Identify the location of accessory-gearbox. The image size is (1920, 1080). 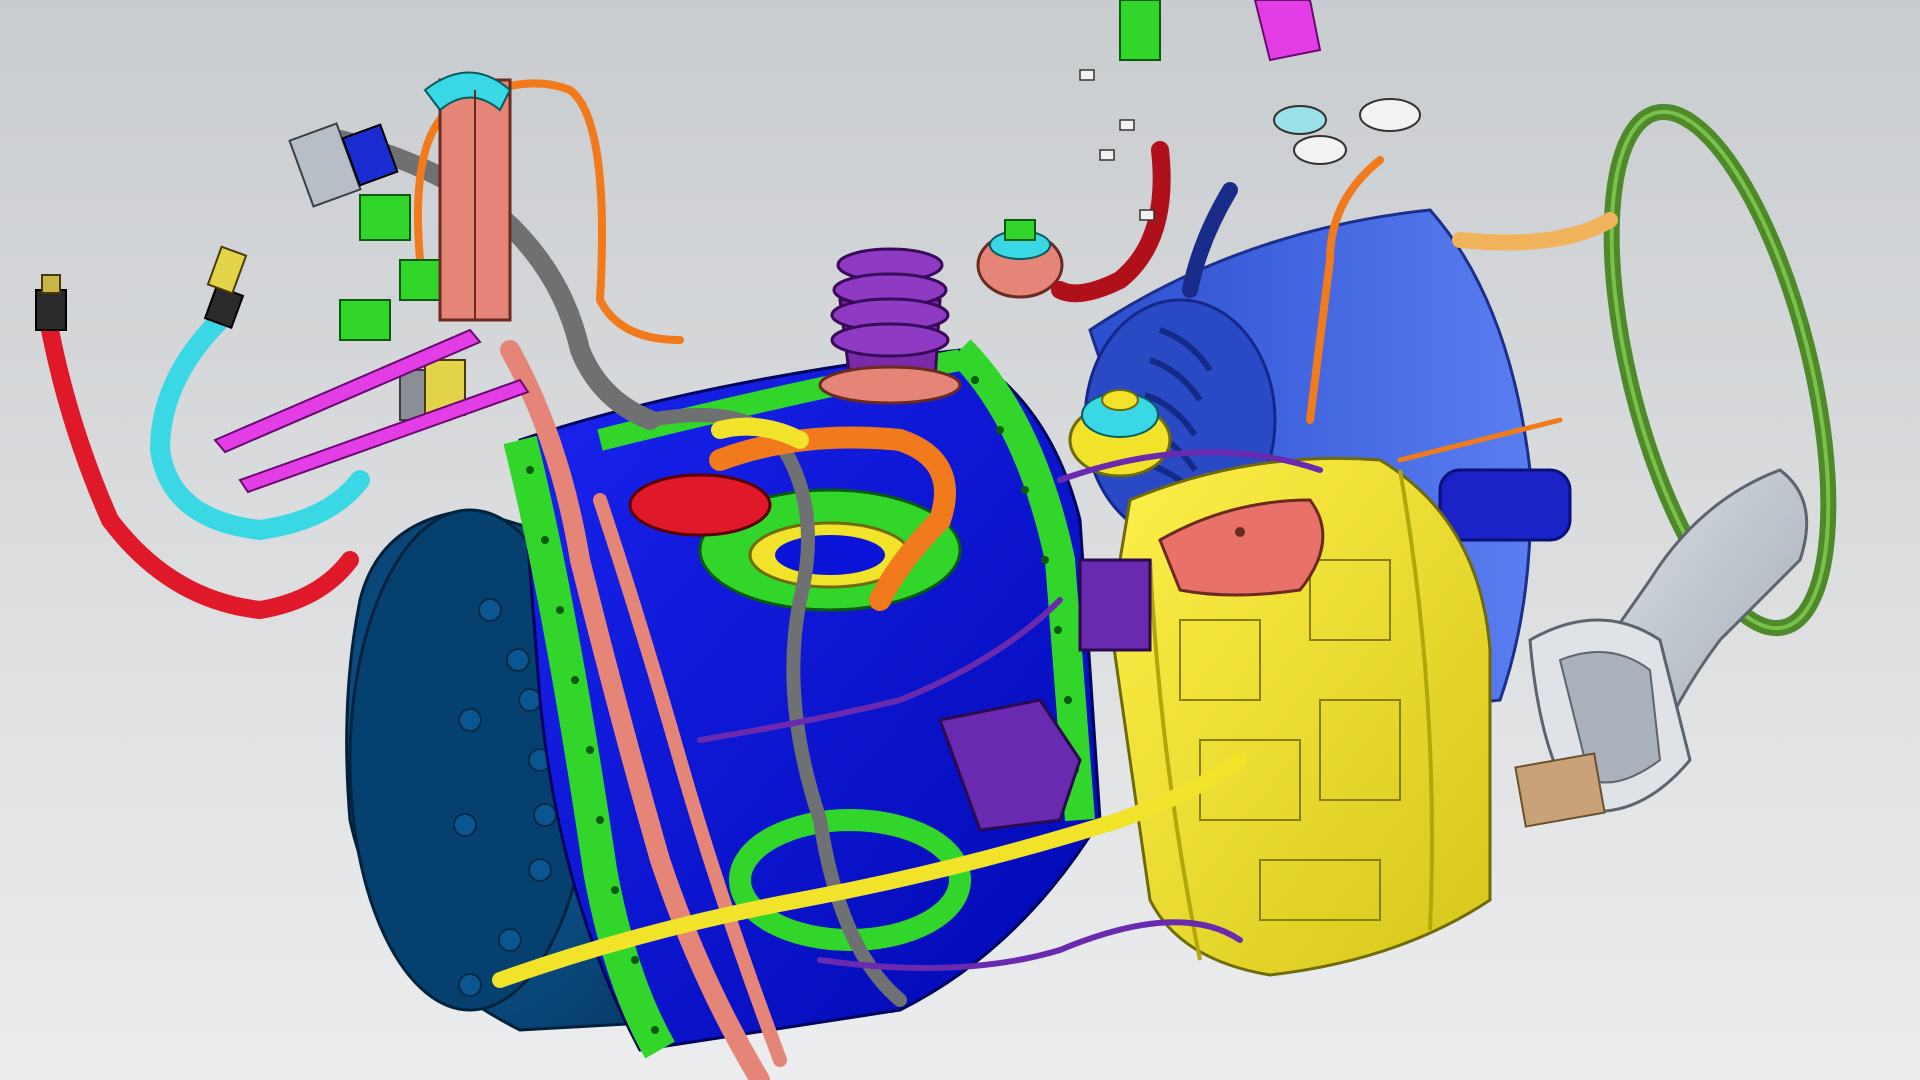
(1300, 716).